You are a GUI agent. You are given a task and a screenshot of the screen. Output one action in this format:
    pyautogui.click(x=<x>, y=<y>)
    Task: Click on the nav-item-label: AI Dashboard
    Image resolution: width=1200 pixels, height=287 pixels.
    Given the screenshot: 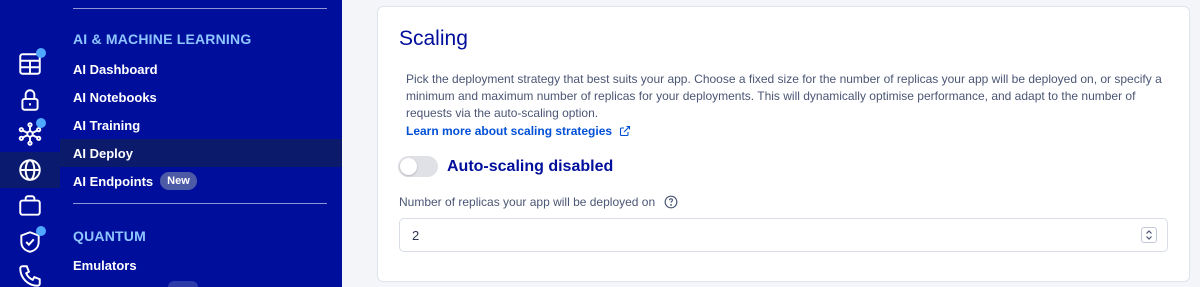 What is the action you would take?
    pyautogui.click(x=115, y=69)
    